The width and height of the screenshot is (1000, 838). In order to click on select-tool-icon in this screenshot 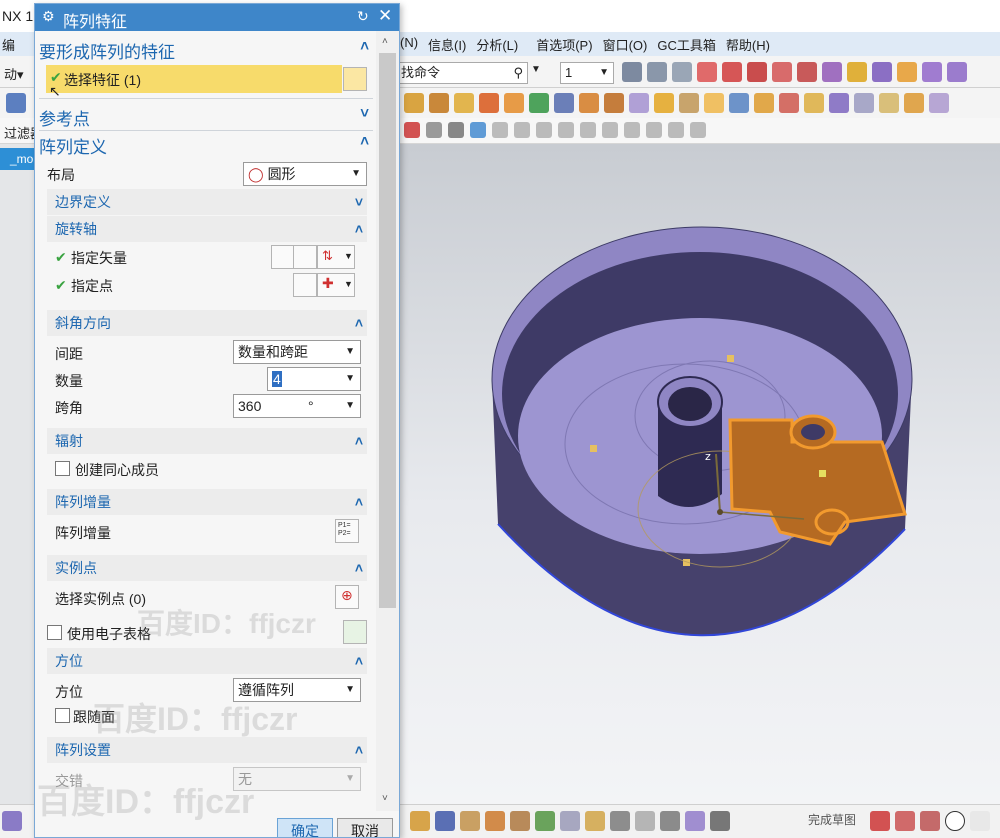, I will do `click(412, 130)`.